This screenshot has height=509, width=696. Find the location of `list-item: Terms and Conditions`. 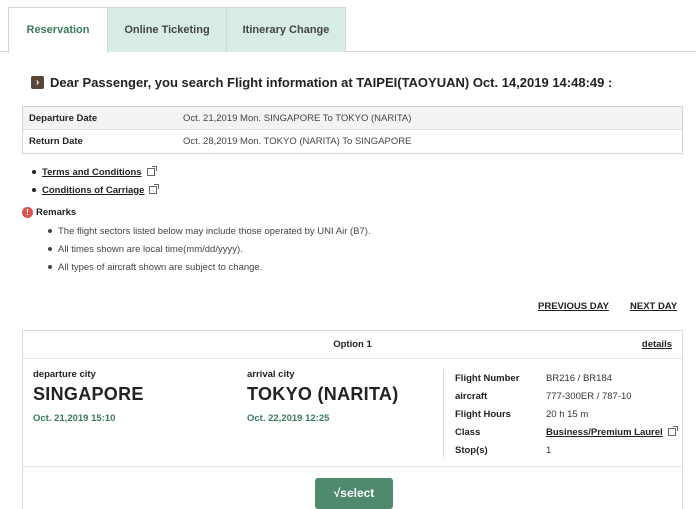

list-item: Terms and Conditions is located at coordinates (94, 172).